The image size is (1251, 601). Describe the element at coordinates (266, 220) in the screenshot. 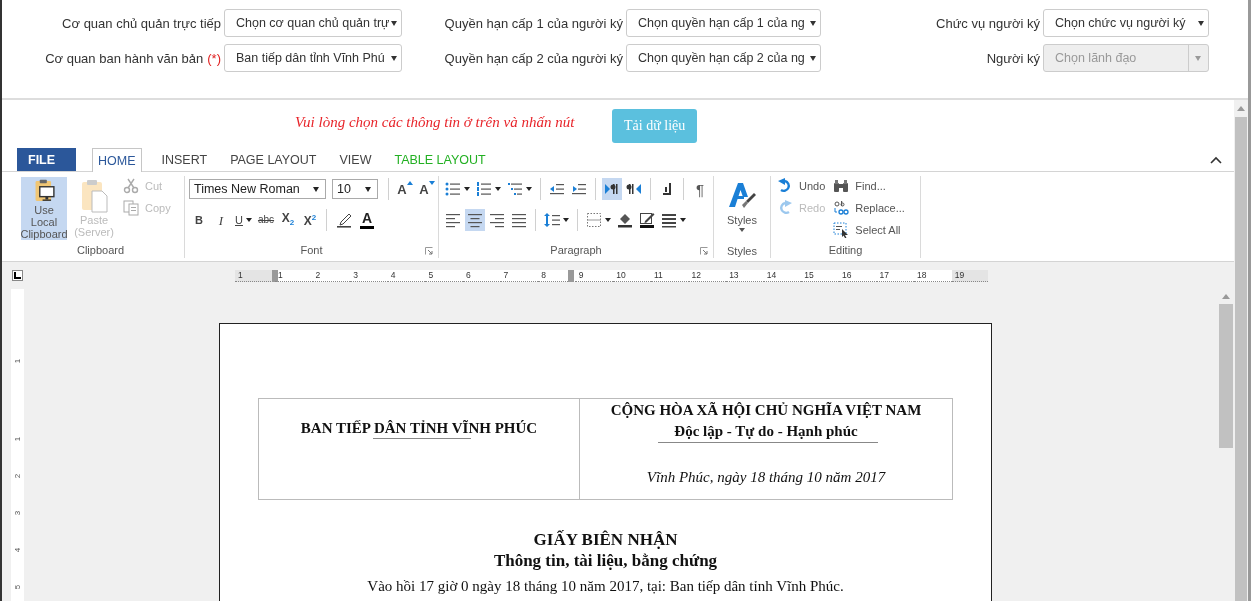

I see `strikethrough-button: abc` at that location.